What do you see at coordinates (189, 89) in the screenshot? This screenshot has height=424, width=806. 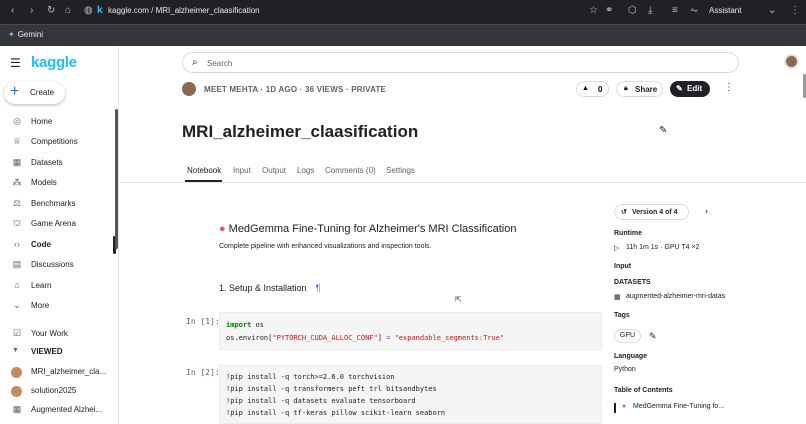 I see `author-avatar` at bounding box center [189, 89].